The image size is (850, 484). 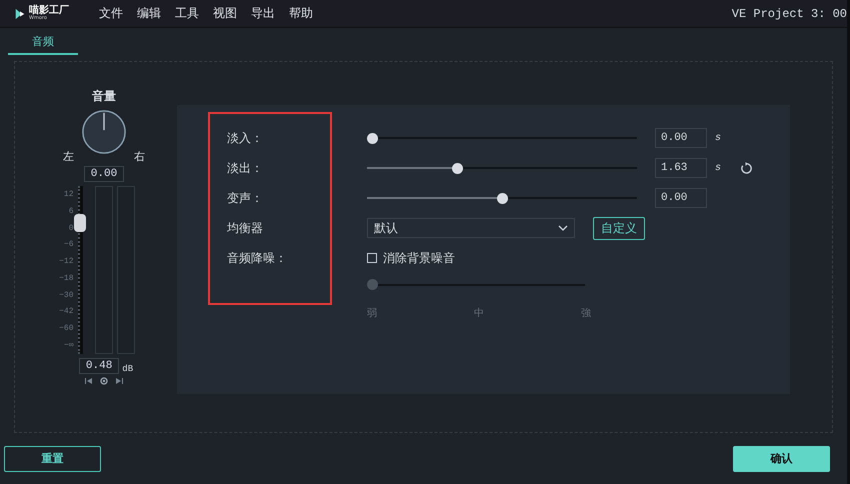 What do you see at coordinates (99, 366) in the screenshot?
I see `gain-value-field: 0.48` at bounding box center [99, 366].